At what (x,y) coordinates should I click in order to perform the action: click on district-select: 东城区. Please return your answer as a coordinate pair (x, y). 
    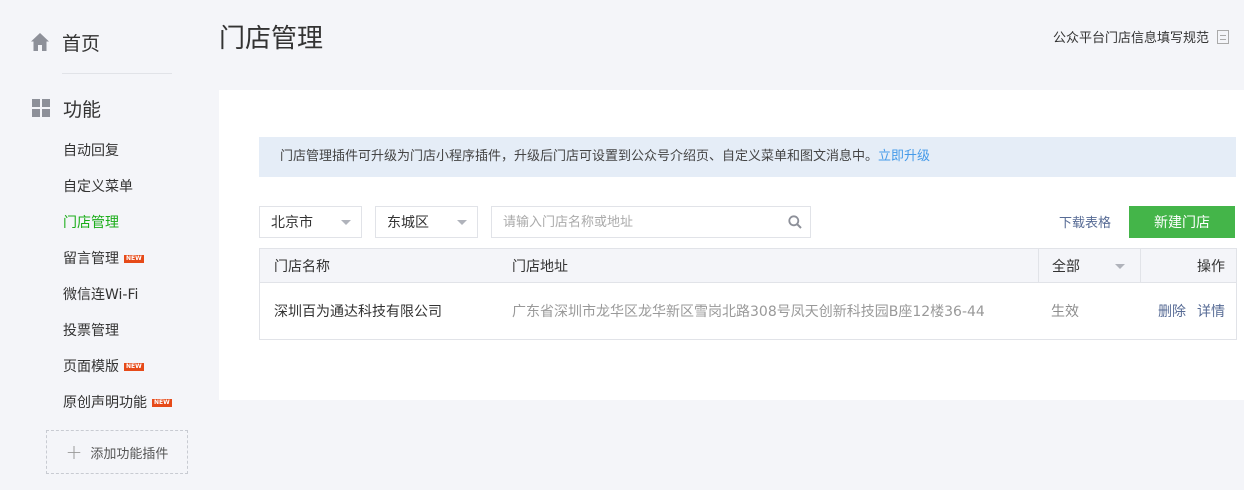
    Looking at the image, I should click on (426, 222).